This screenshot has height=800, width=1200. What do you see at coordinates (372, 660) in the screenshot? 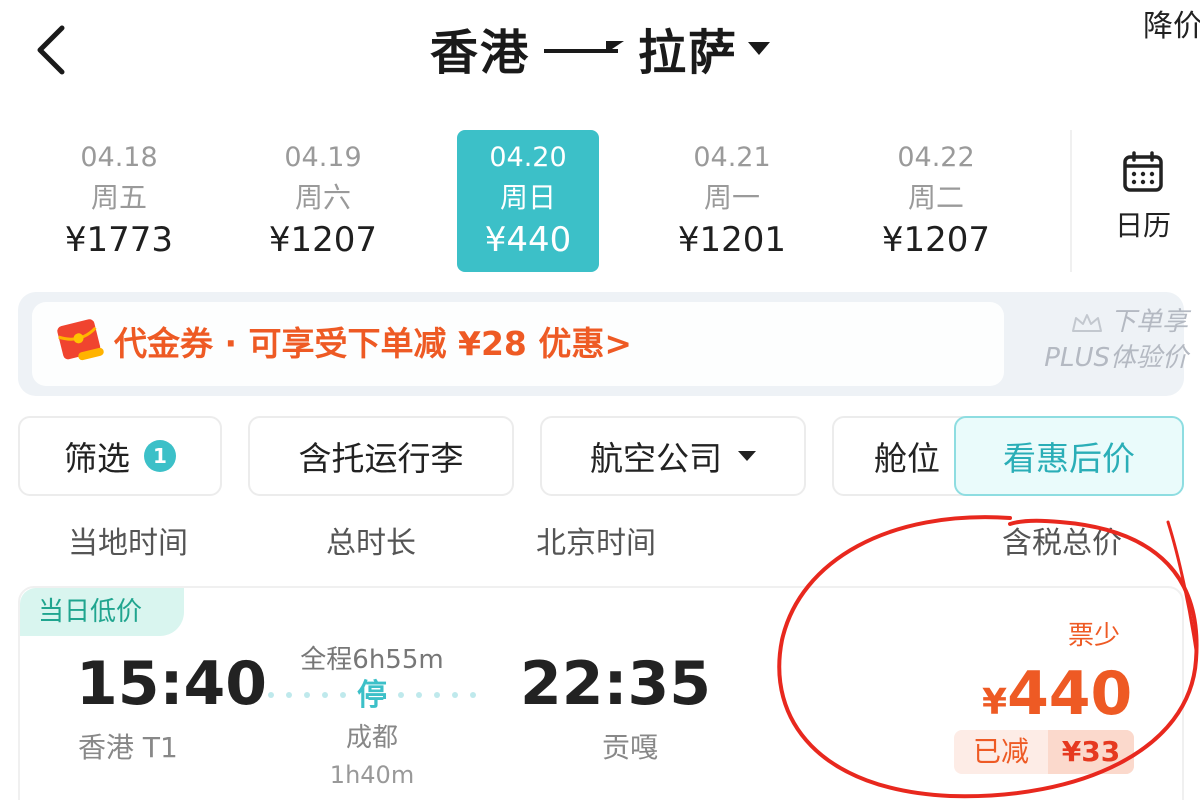
I see `total-duration: 全程6h55m` at bounding box center [372, 660].